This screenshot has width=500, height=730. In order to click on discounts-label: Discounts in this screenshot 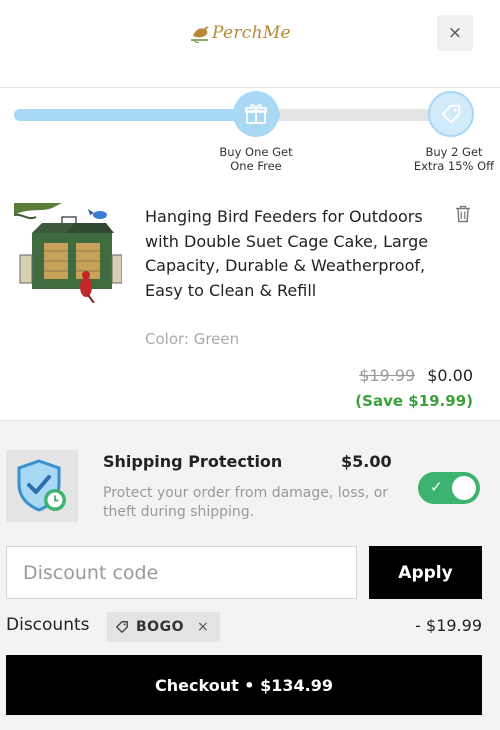, I will do `click(48, 625)`.